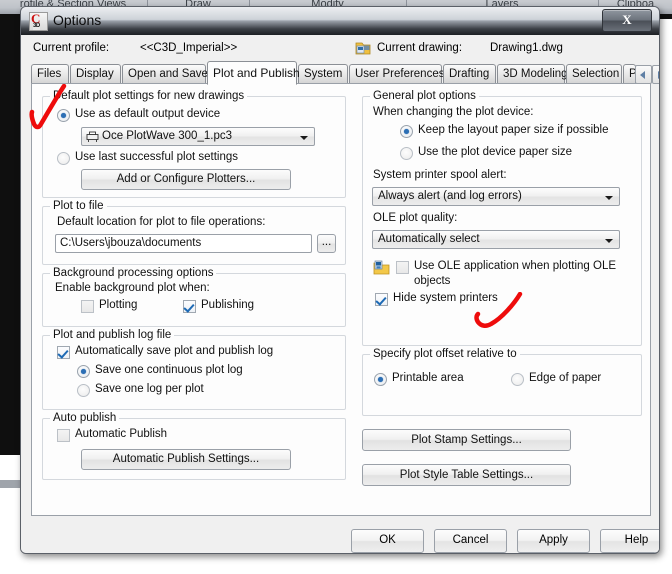 The height and width of the screenshot is (574, 672). Describe the element at coordinates (629, 541) in the screenshot. I see `help-button: Help` at that location.